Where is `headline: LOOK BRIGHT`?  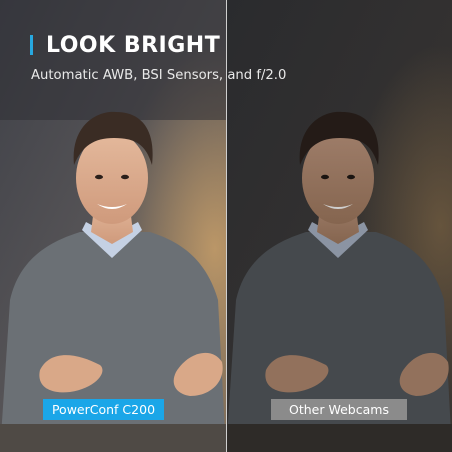
headline: LOOK BRIGHT is located at coordinates (133, 45).